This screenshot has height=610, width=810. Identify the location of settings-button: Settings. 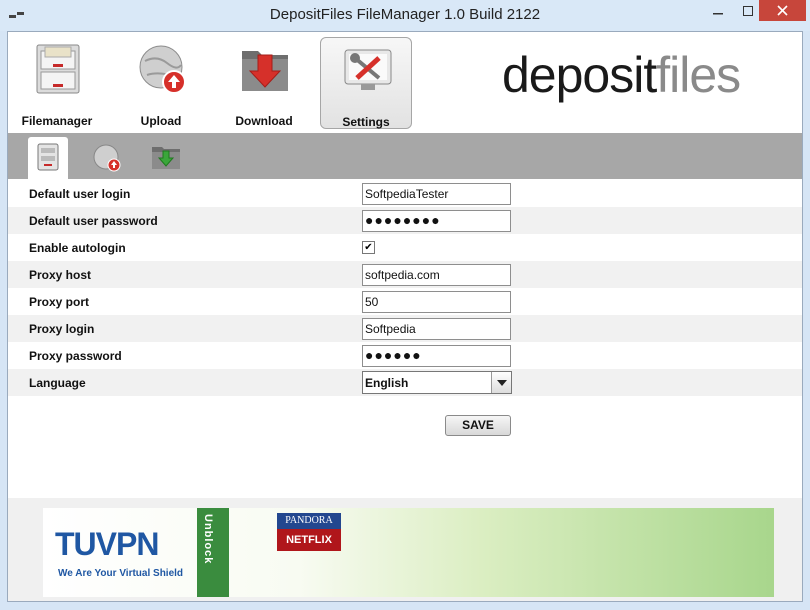
(366, 83).